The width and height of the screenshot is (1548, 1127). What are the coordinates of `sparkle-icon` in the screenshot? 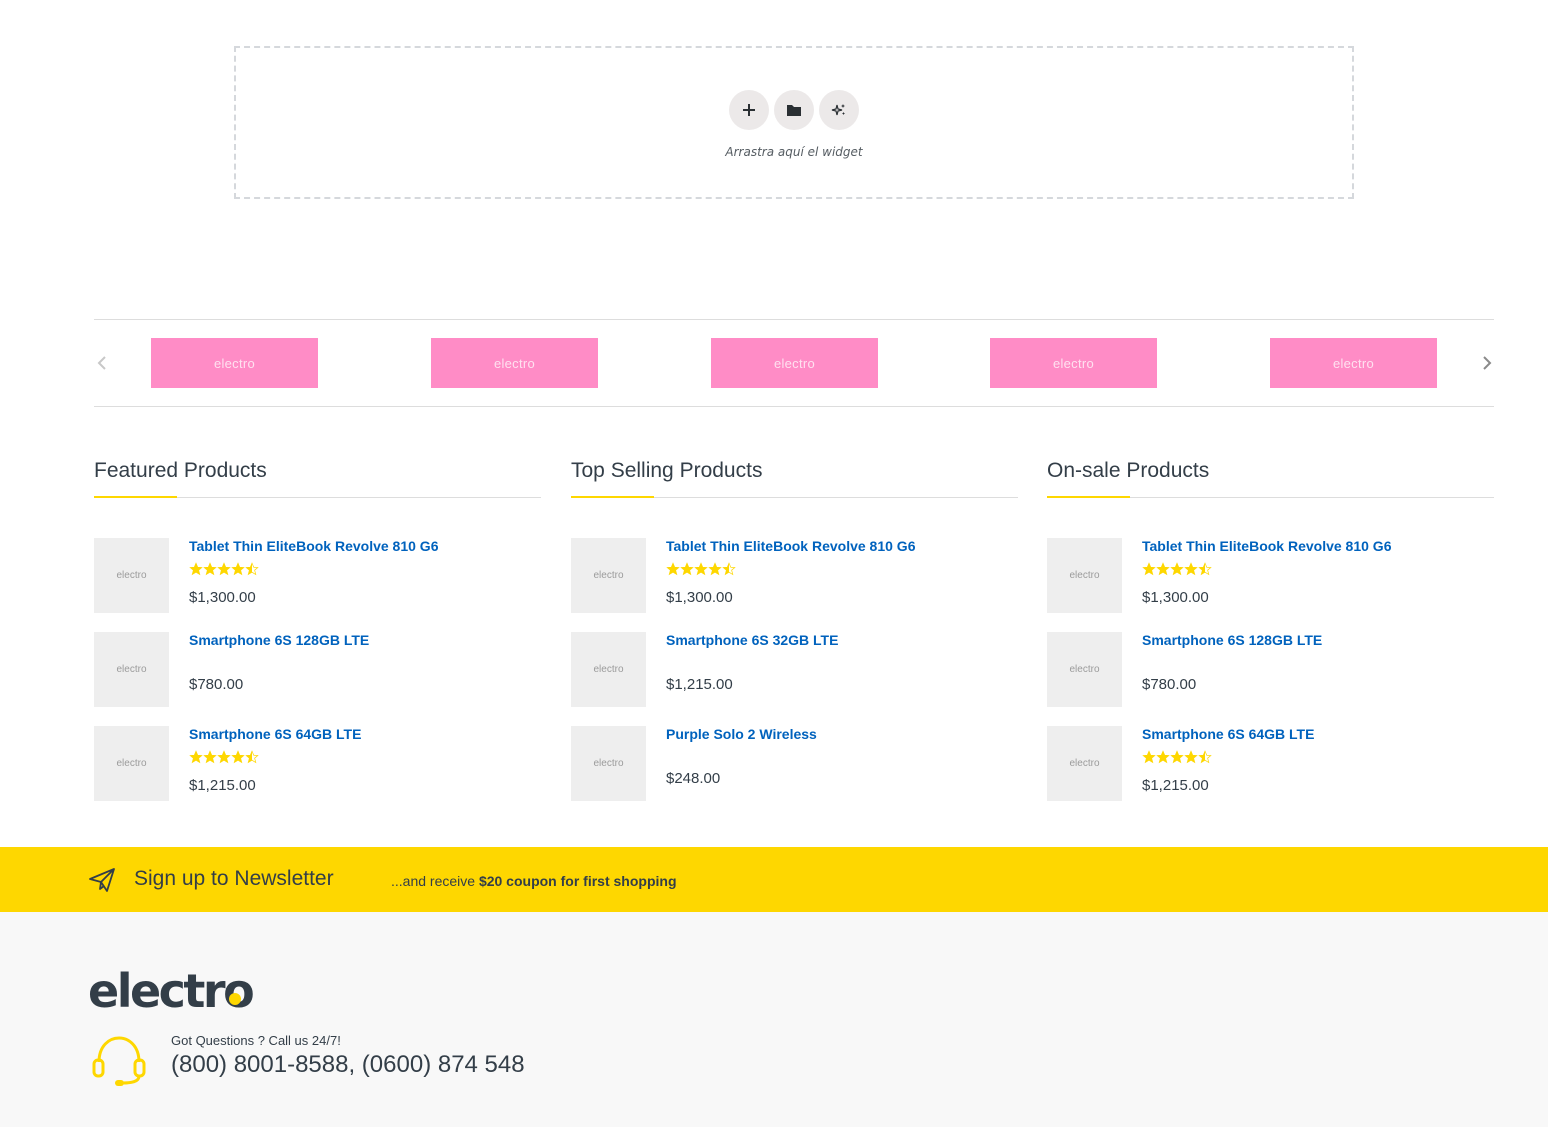 It's located at (838, 110).